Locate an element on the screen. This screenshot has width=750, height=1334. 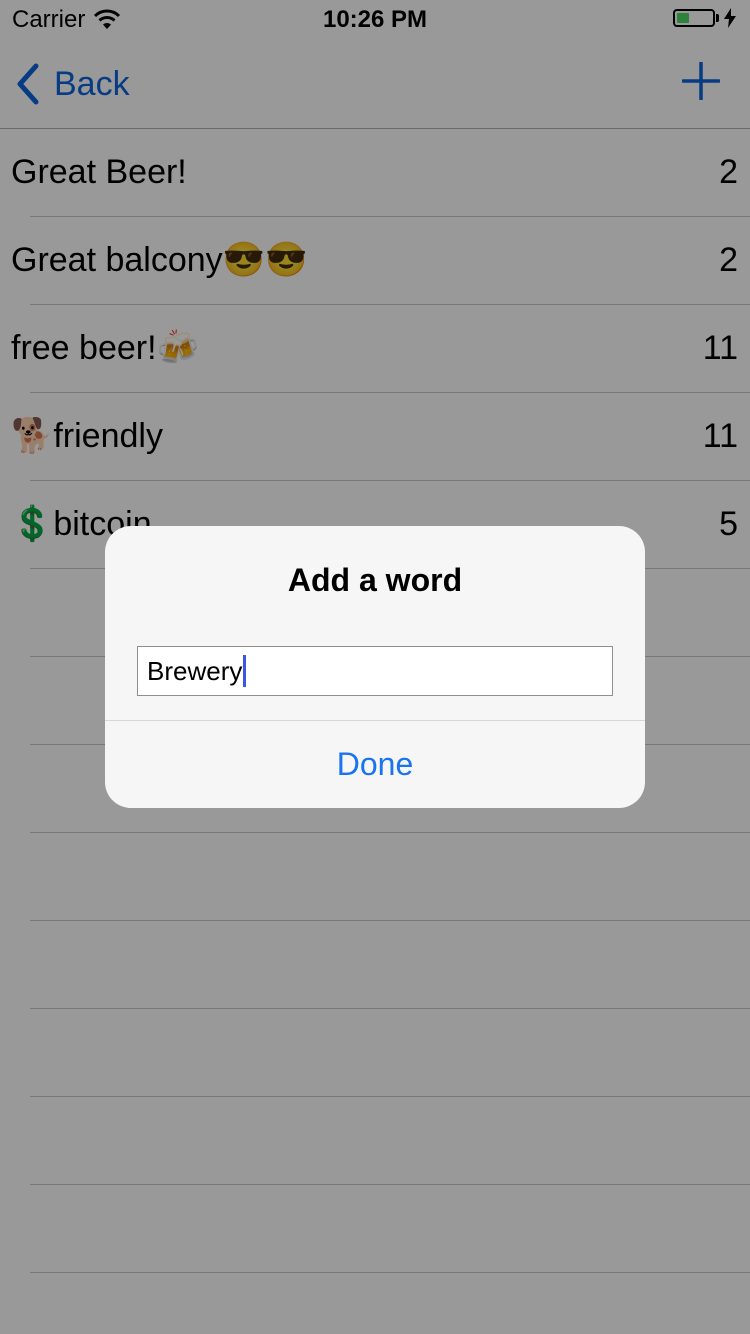
word-input-value: Brewery is located at coordinates (195, 670).